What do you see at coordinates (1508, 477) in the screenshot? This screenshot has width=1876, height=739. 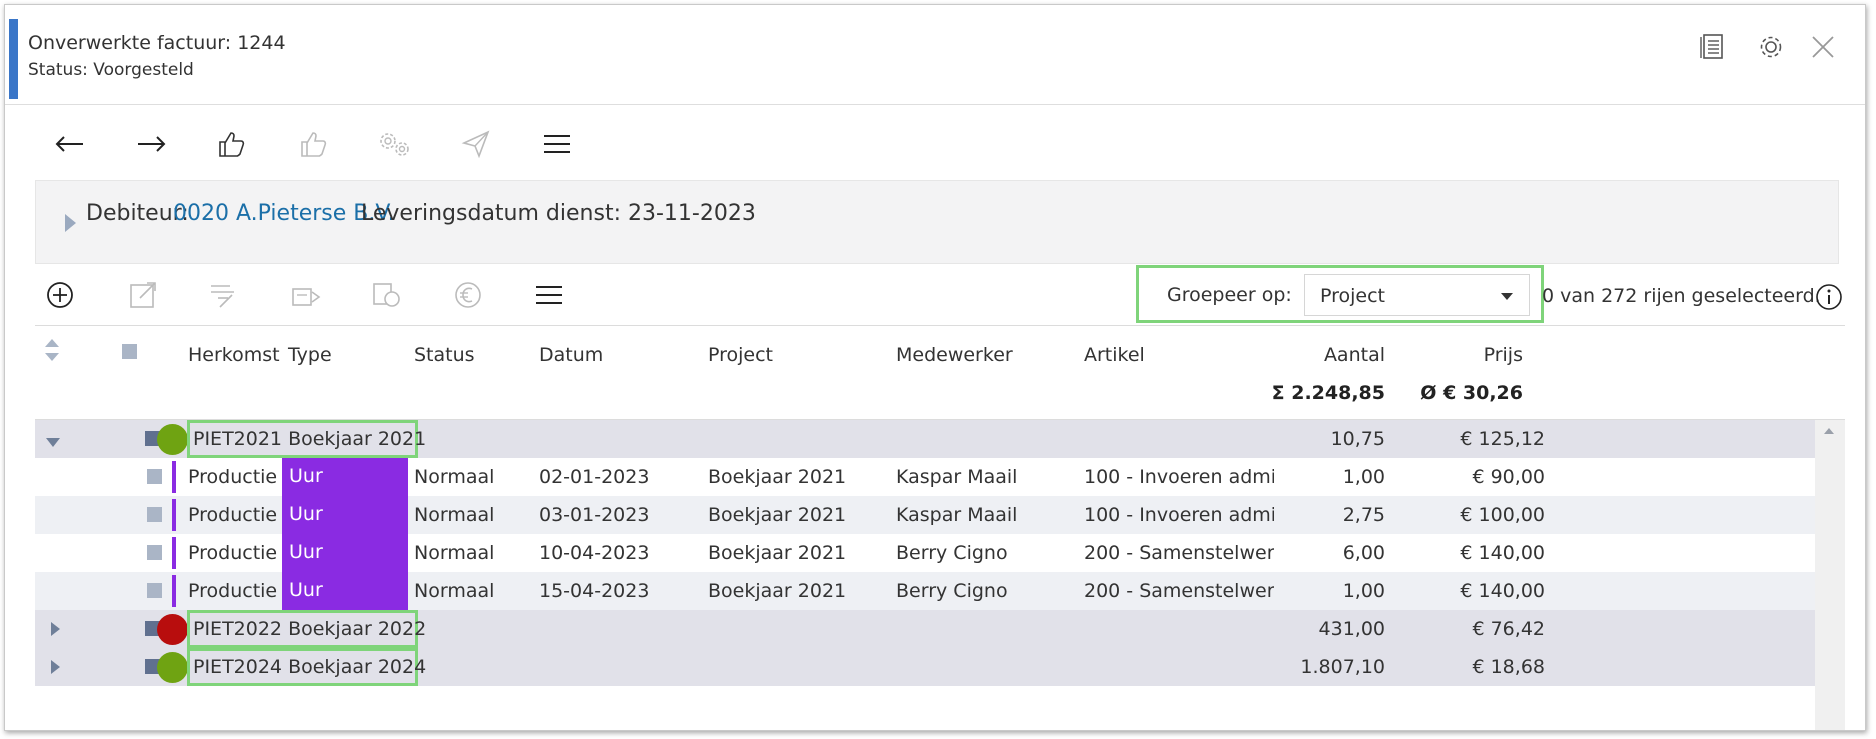 I see `cell-prijs: € 90,00` at bounding box center [1508, 477].